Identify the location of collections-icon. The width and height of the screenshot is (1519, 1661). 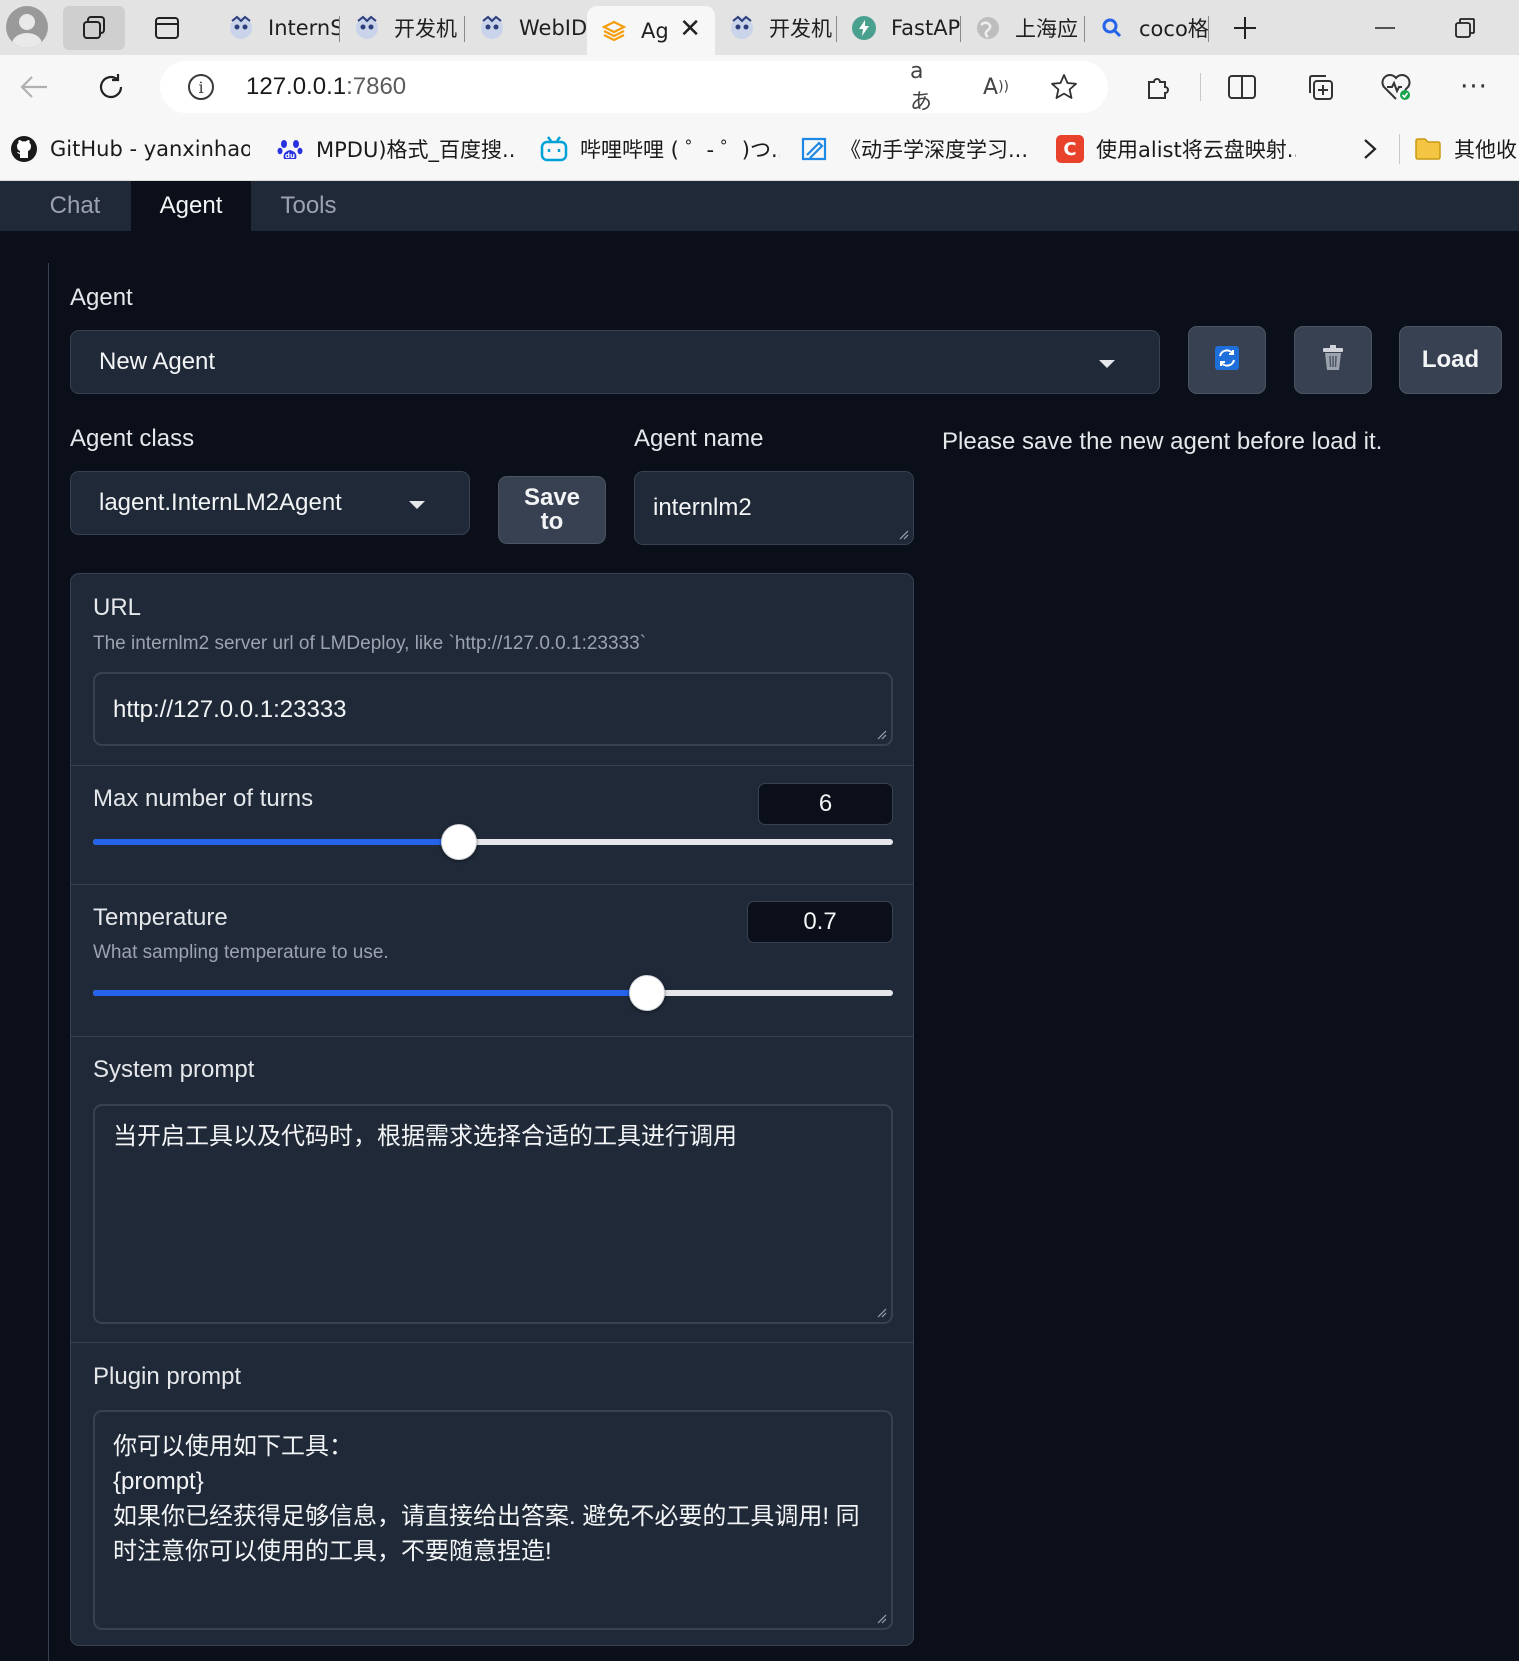
(1320, 87).